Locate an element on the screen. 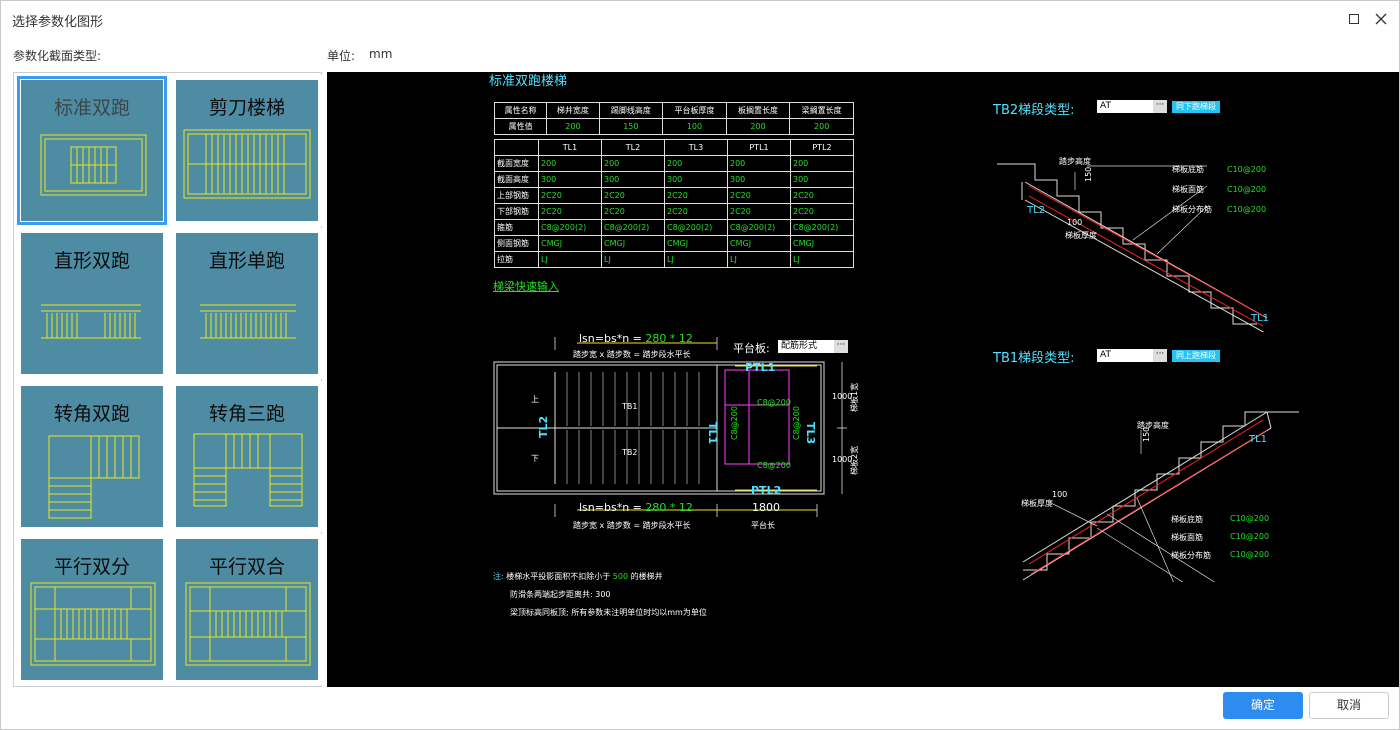  tile-preview: 直形双跑 is located at coordinates (92, 303).